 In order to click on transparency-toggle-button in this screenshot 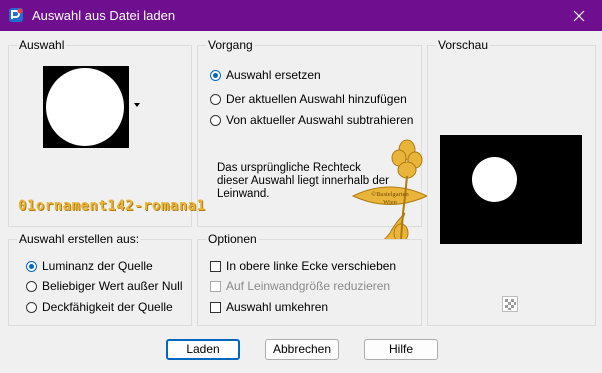, I will do `click(510, 304)`.